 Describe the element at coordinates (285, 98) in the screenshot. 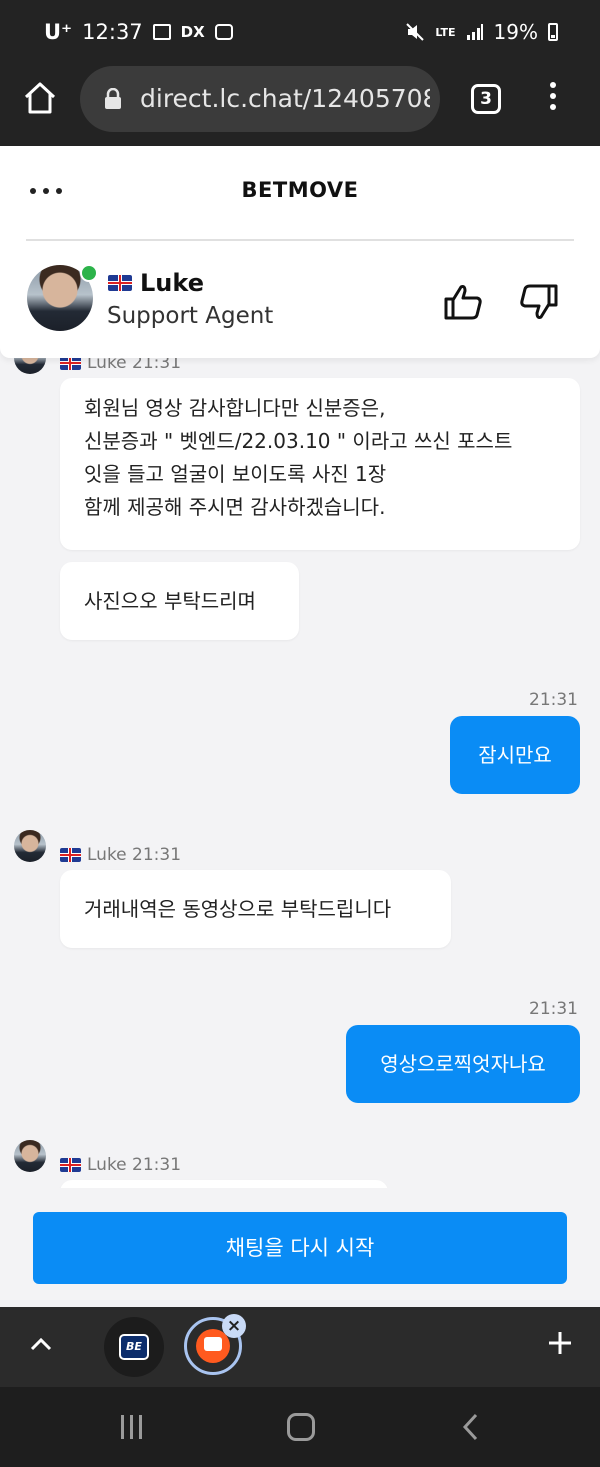

I see `url-text: direct.lc.chat/12405708` at that location.